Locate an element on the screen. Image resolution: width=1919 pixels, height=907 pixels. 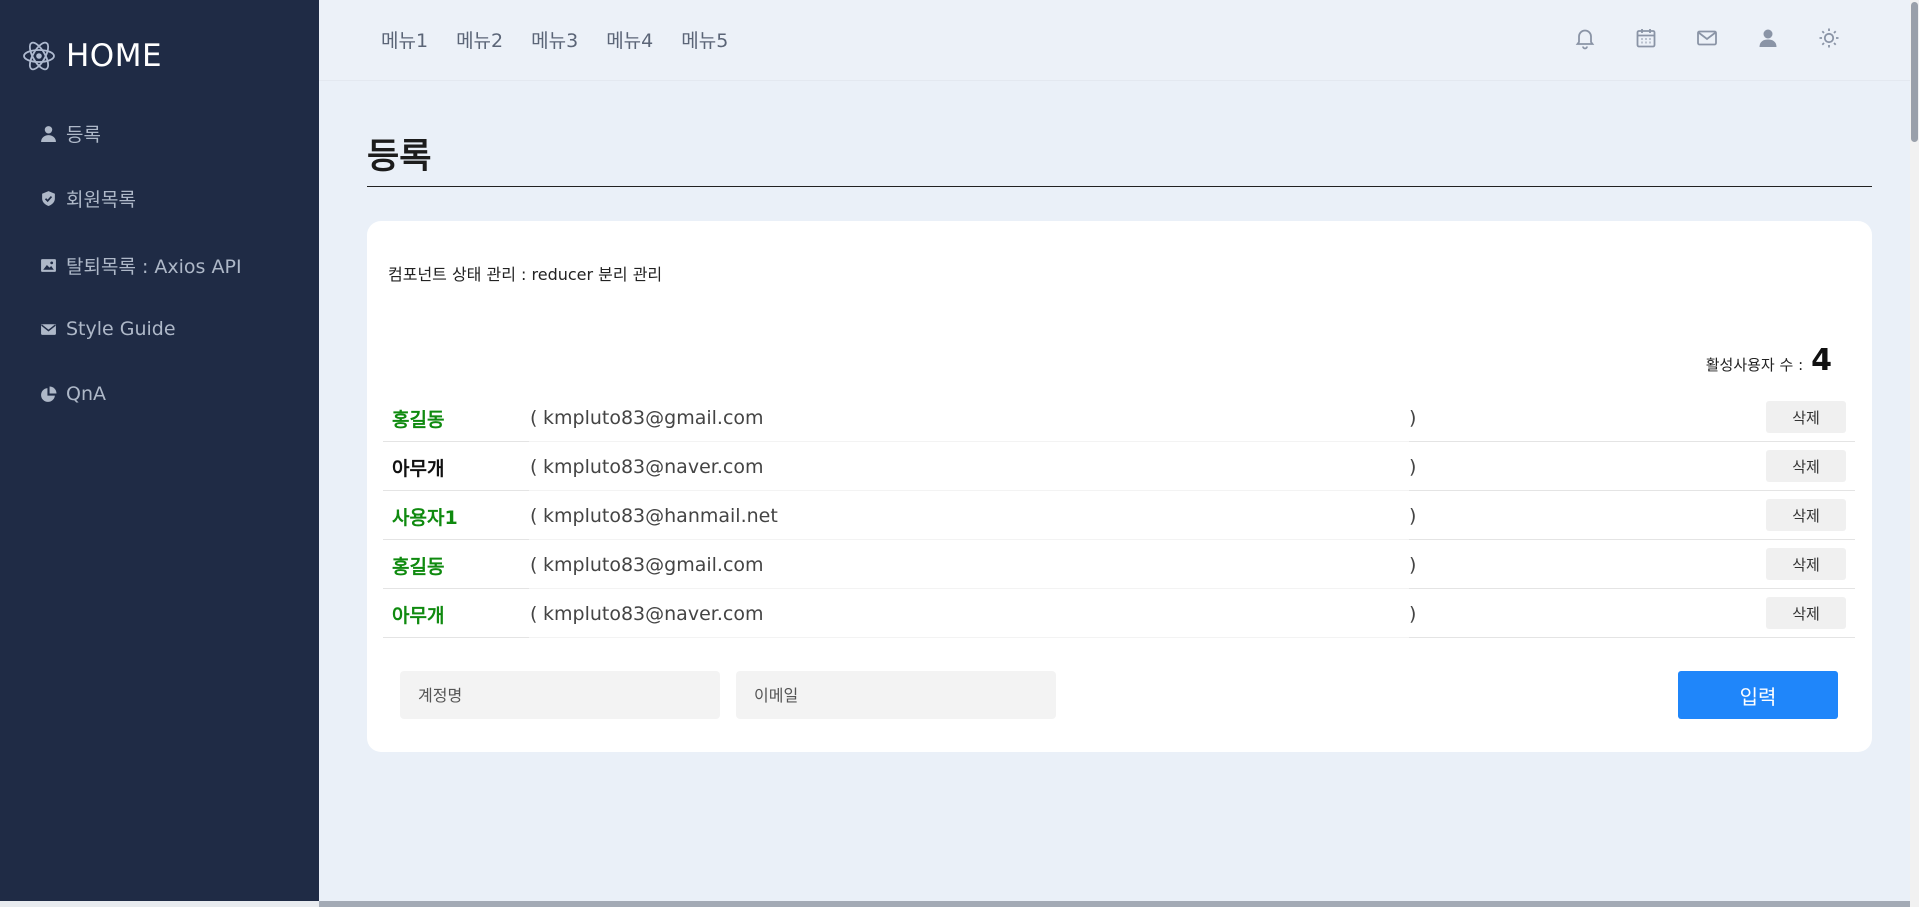
horizontal-scroll-thumb is located at coordinates (1114, 904).